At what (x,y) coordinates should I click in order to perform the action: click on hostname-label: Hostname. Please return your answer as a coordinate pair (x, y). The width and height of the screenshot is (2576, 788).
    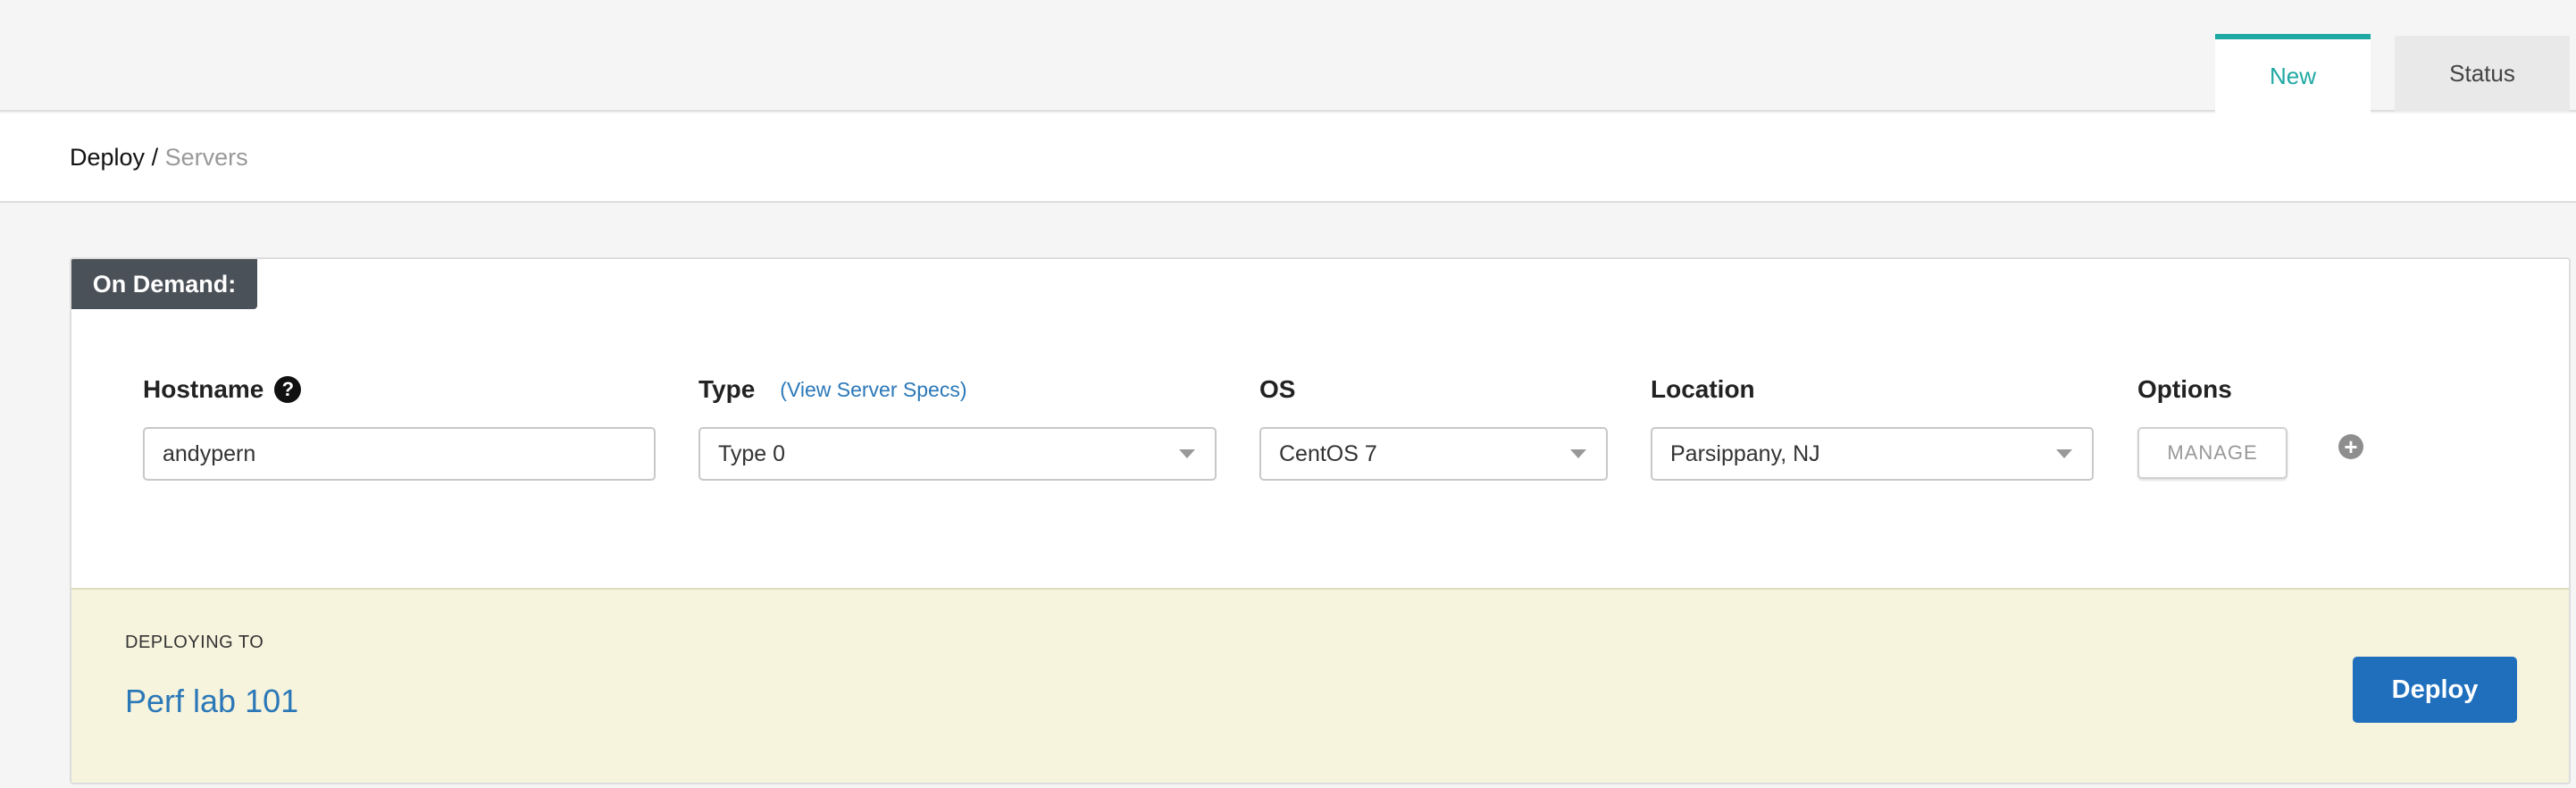
    Looking at the image, I should click on (204, 389).